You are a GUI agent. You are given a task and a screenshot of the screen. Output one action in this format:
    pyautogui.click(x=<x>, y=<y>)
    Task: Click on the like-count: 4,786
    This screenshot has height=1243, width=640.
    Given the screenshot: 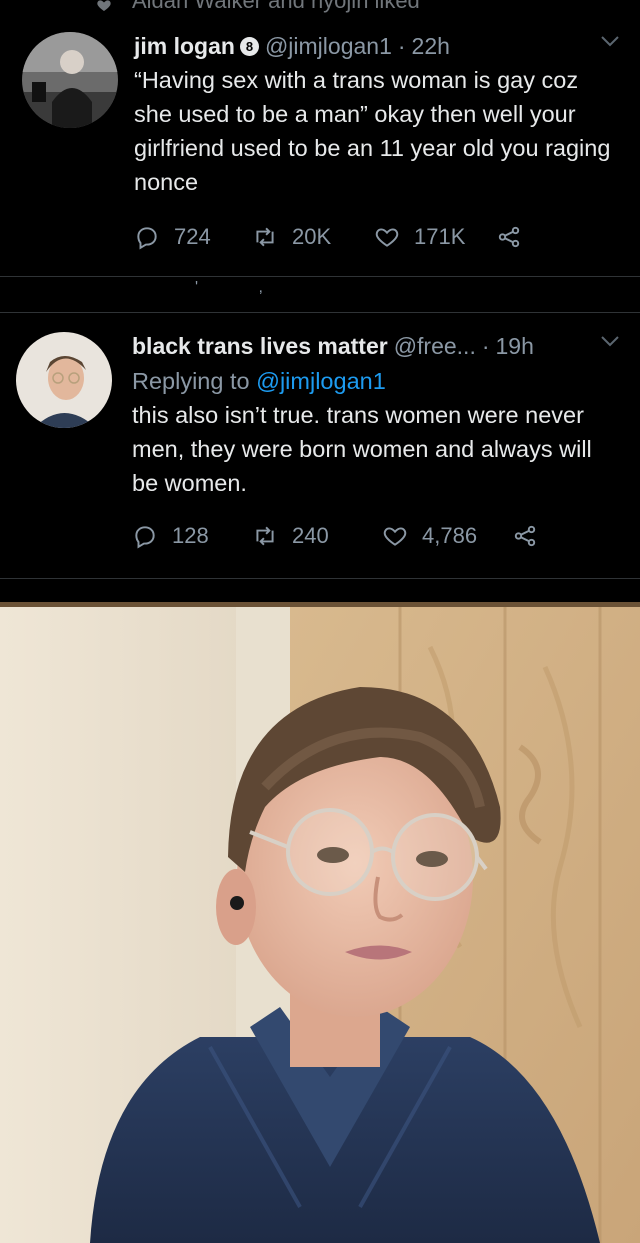 What is the action you would take?
    pyautogui.click(x=450, y=535)
    